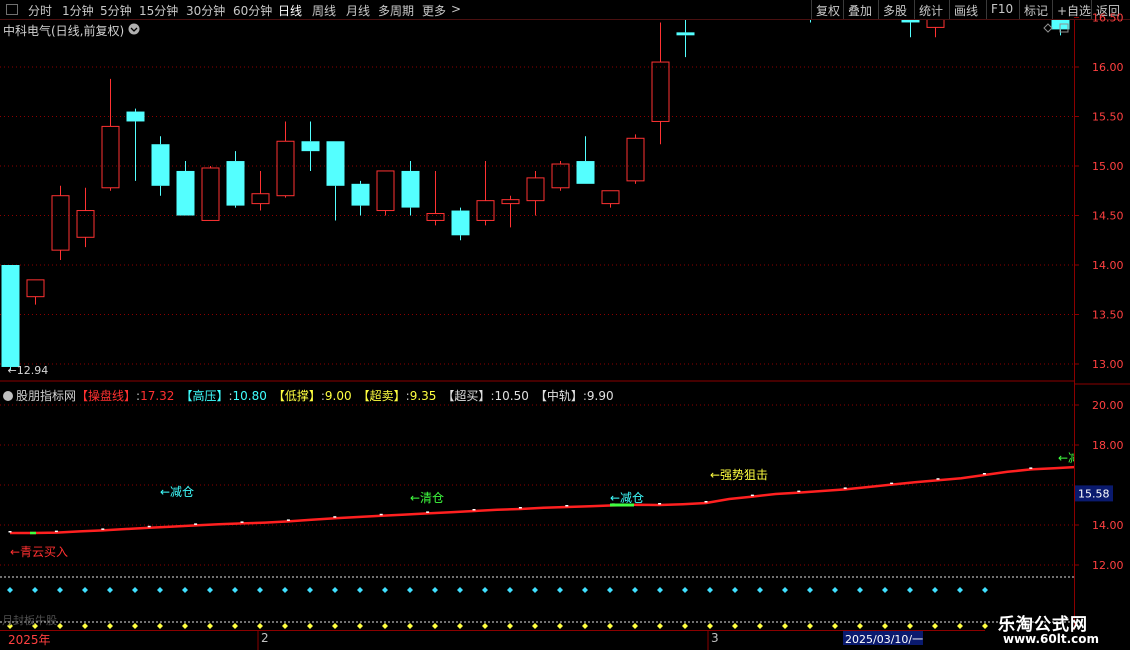 This screenshot has width=1130, height=650. Describe the element at coordinates (423, 396) in the screenshot. I see `indicator-param-value-3: 9.35` at that location.